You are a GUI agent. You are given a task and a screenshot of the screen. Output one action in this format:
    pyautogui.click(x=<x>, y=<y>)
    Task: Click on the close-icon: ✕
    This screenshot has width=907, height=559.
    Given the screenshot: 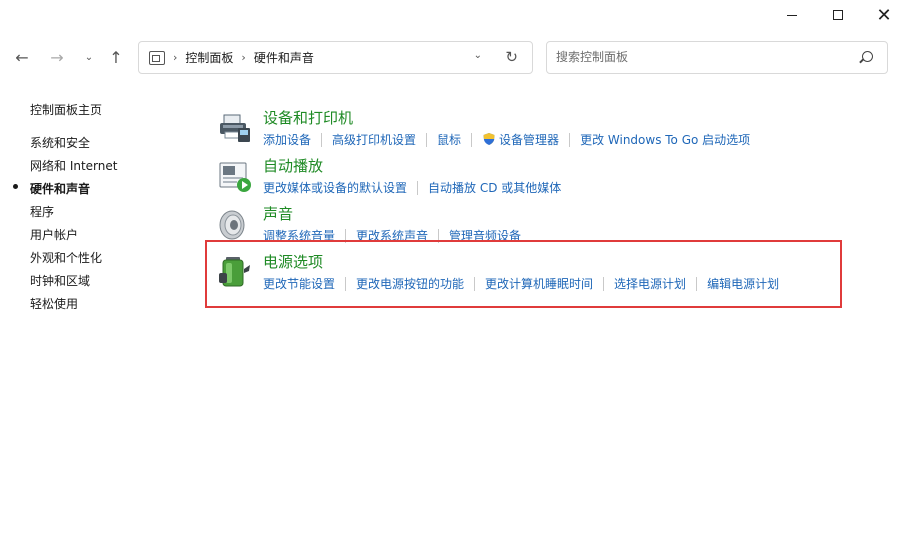 What is the action you would take?
    pyautogui.click(x=884, y=15)
    